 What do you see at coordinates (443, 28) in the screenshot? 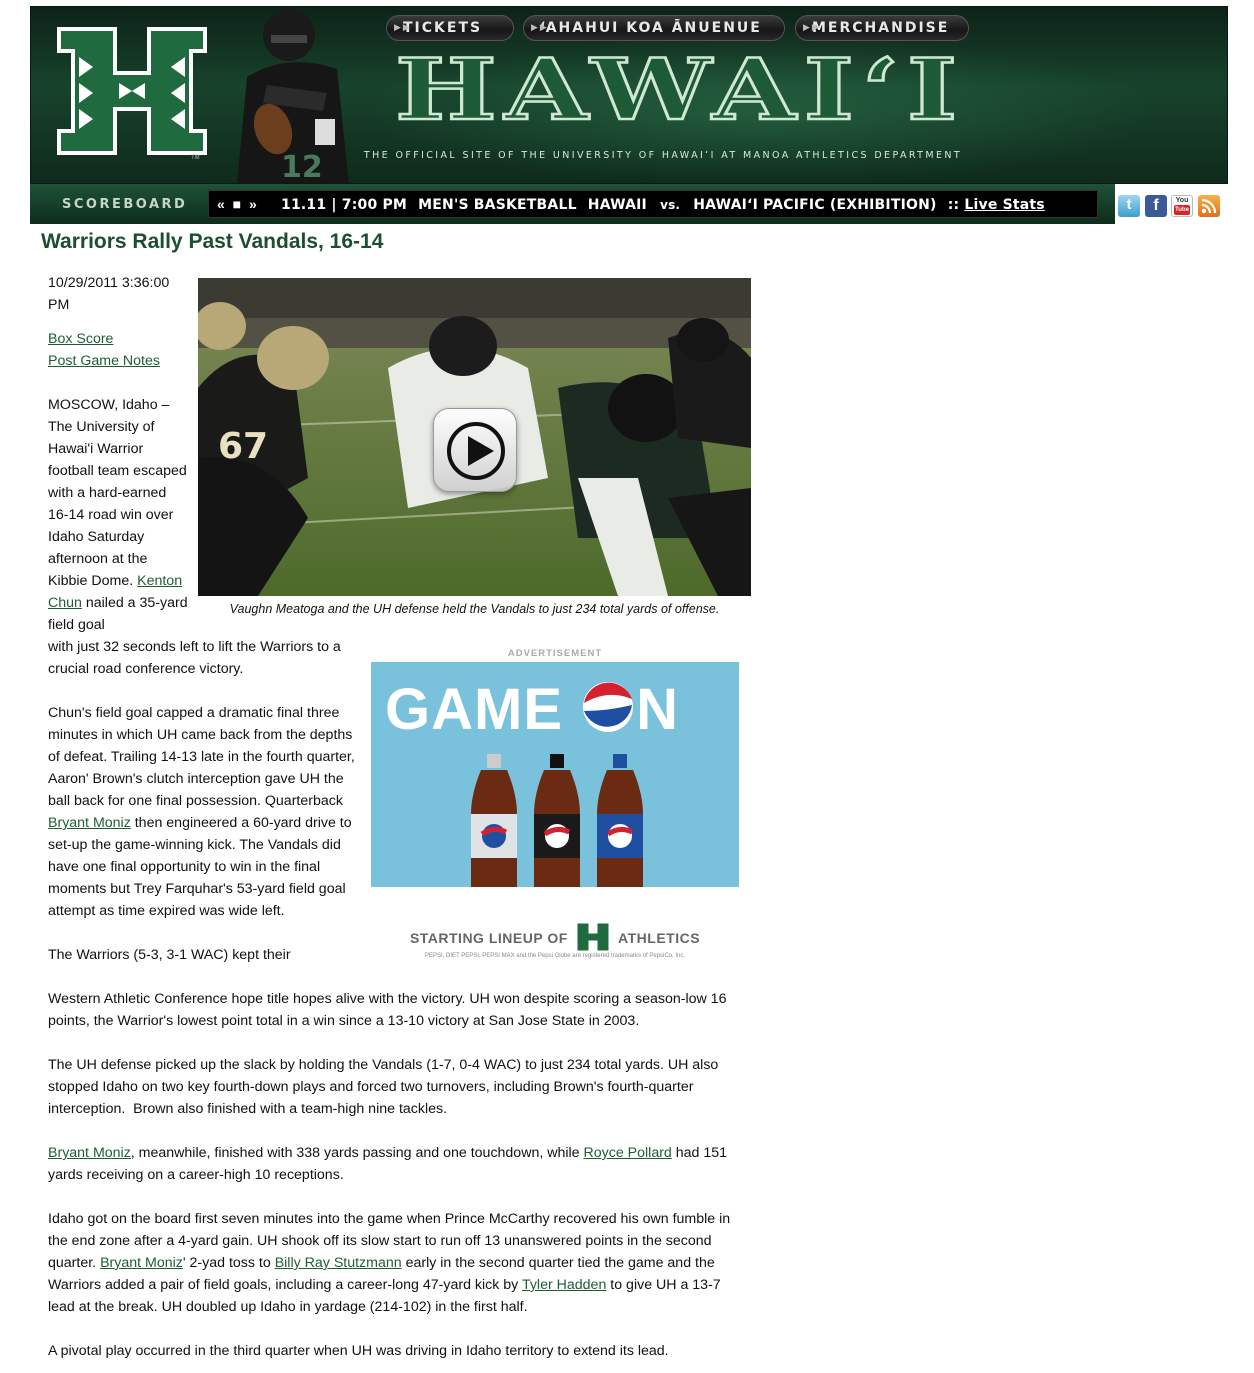
I see `nav-tickets-label: TICKETS` at bounding box center [443, 28].